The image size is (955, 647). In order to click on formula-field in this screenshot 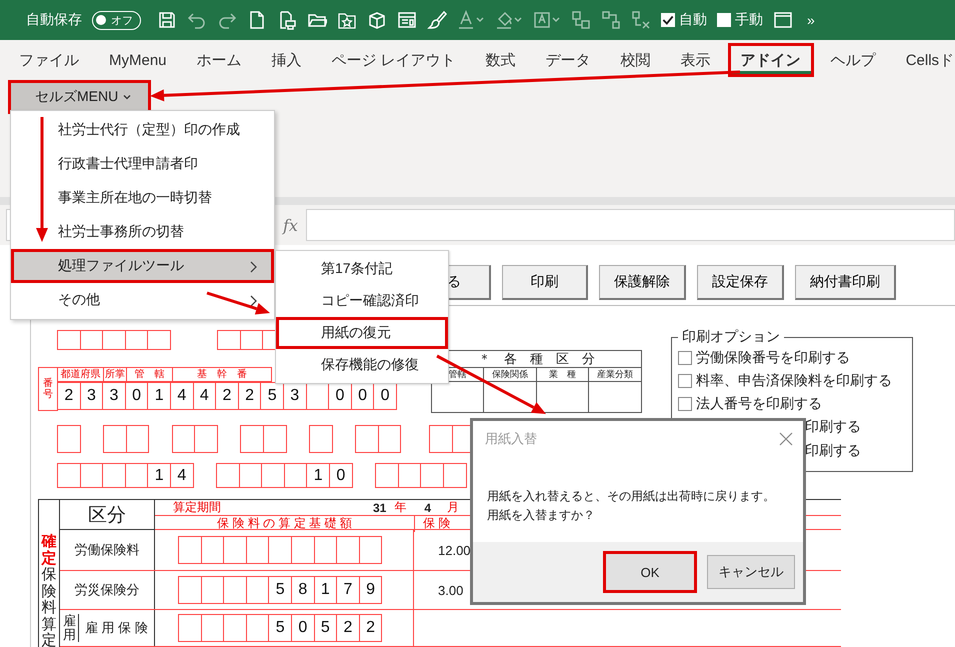, I will do `click(630, 225)`.